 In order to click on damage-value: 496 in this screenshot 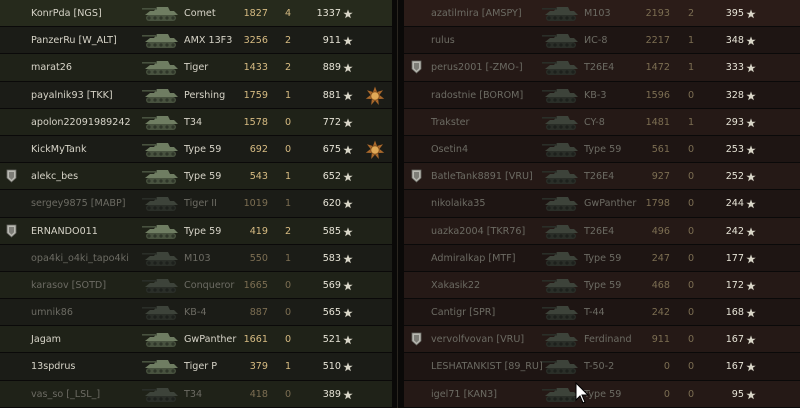, I will do `click(660, 231)`.